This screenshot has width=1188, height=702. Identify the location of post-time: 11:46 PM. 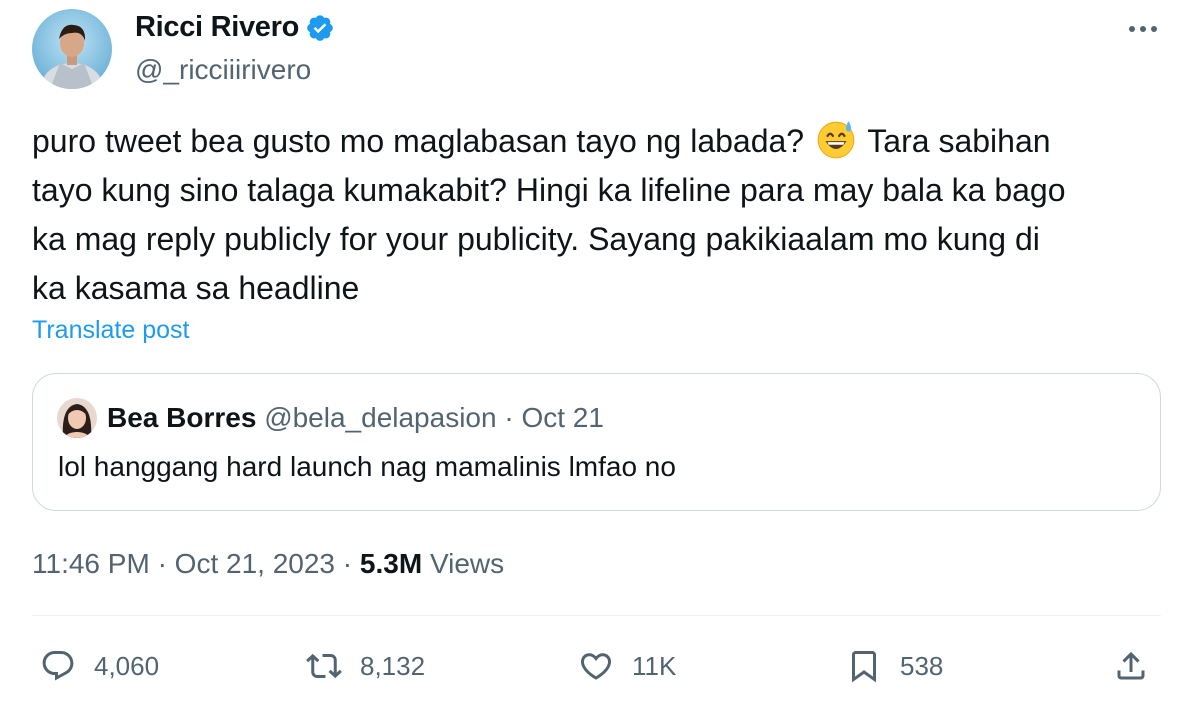
(91, 563).